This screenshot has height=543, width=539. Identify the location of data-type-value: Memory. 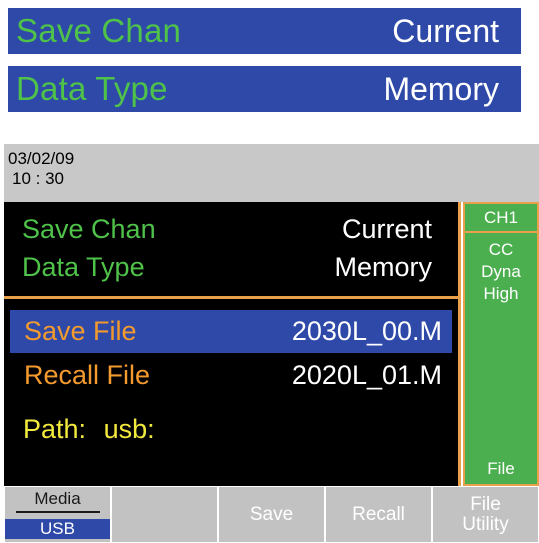
(383, 267).